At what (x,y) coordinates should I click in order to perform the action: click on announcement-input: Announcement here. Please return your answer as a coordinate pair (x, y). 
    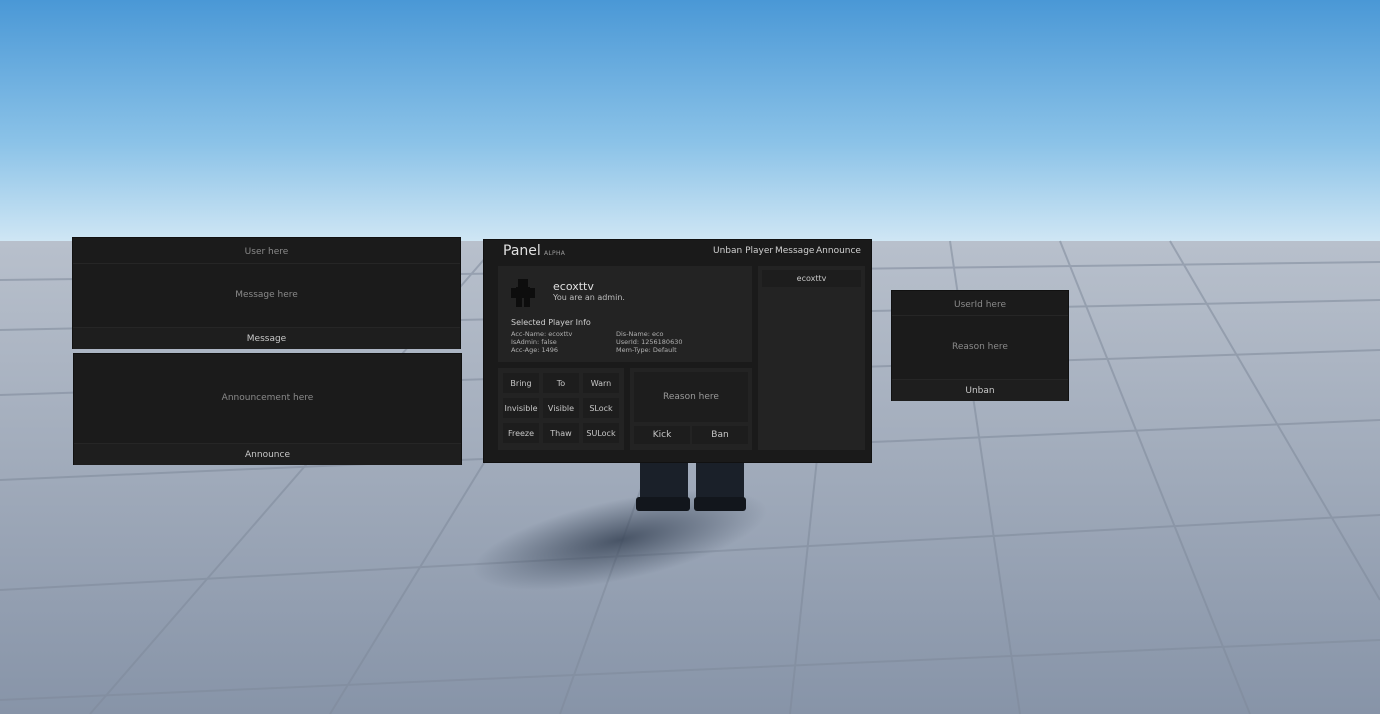
    Looking at the image, I should click on (267, 398).